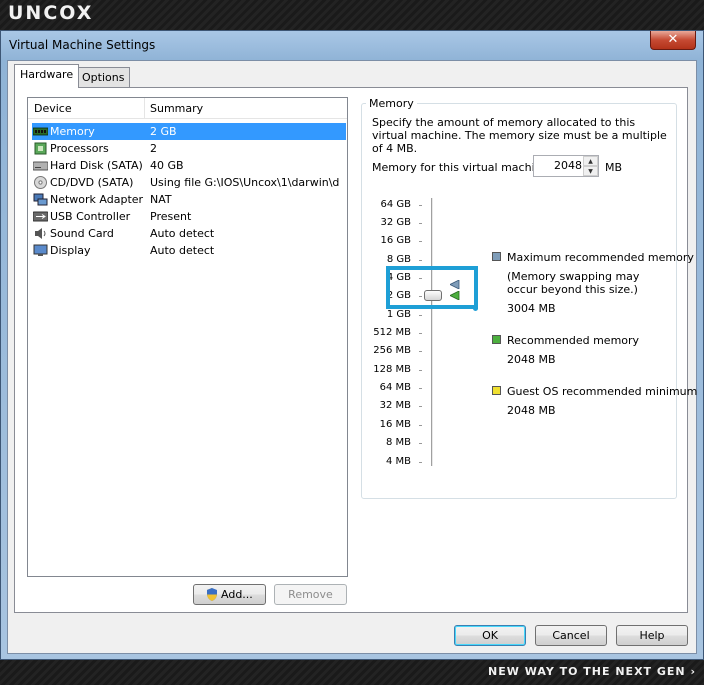 Image resolution: width=704 pixels, height=685 pixels. I want to click on scale-label: 8 GB, so click(398, 259).